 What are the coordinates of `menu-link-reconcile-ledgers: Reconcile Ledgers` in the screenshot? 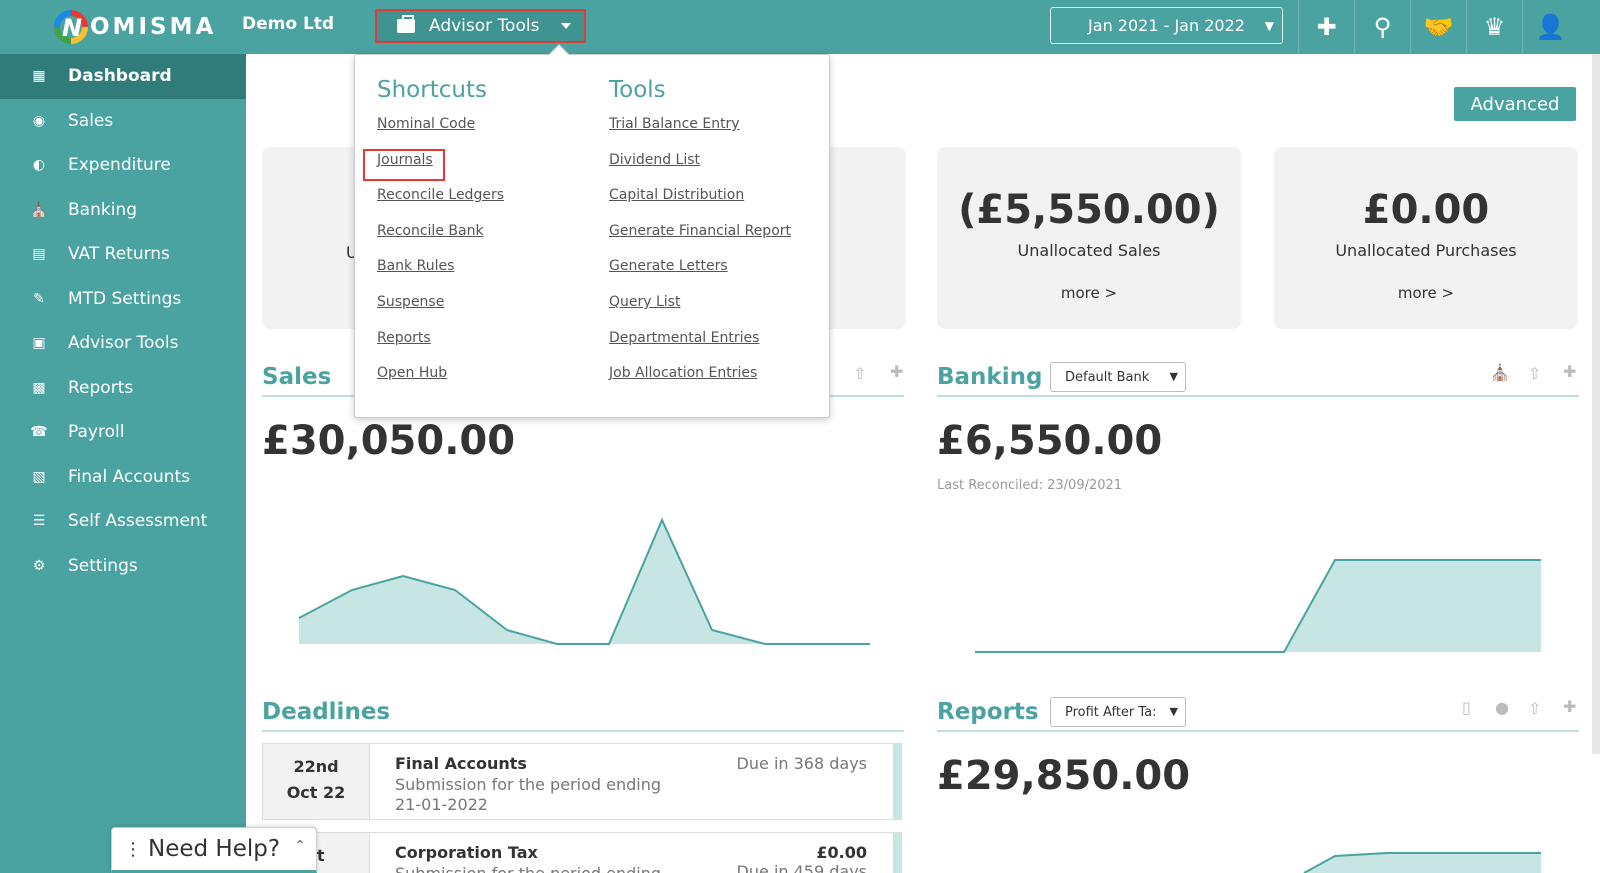 It's located at (440, 202).